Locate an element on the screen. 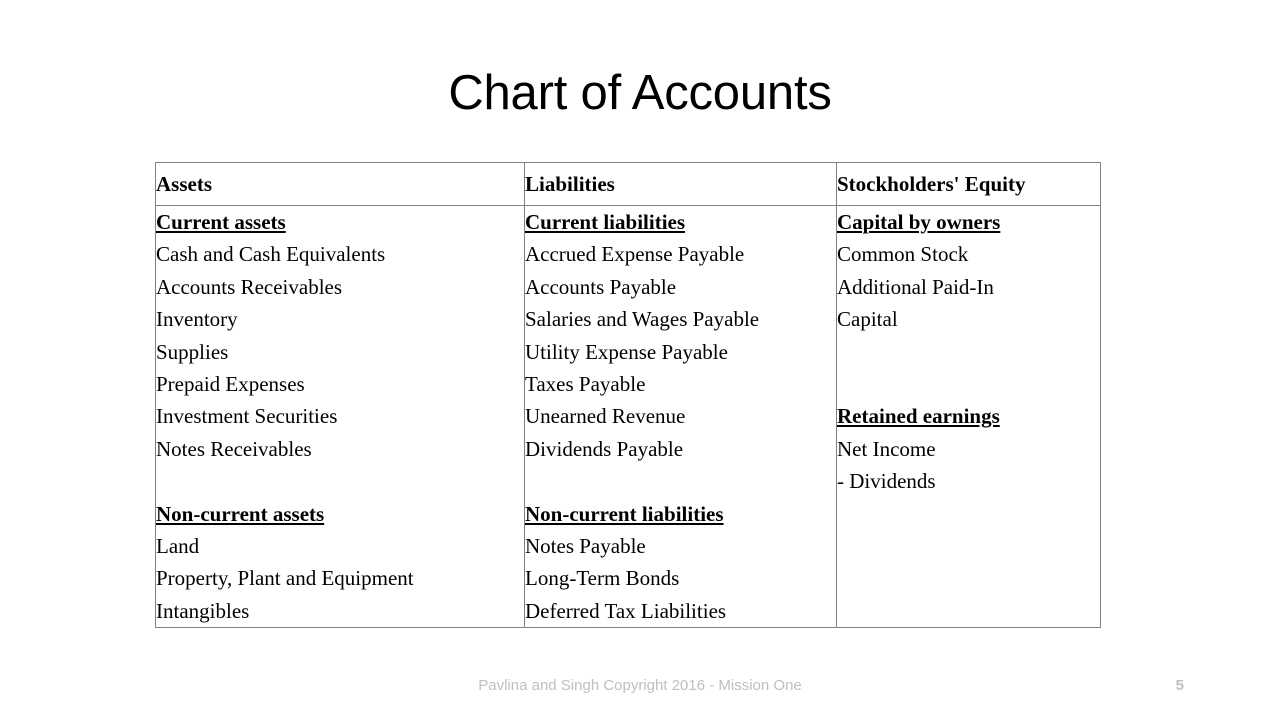 The height and width of the screenshot is (720, 1280). table-header-row: Assets Liabilities Stockholders' Equity is located at coordinates (628, 184).